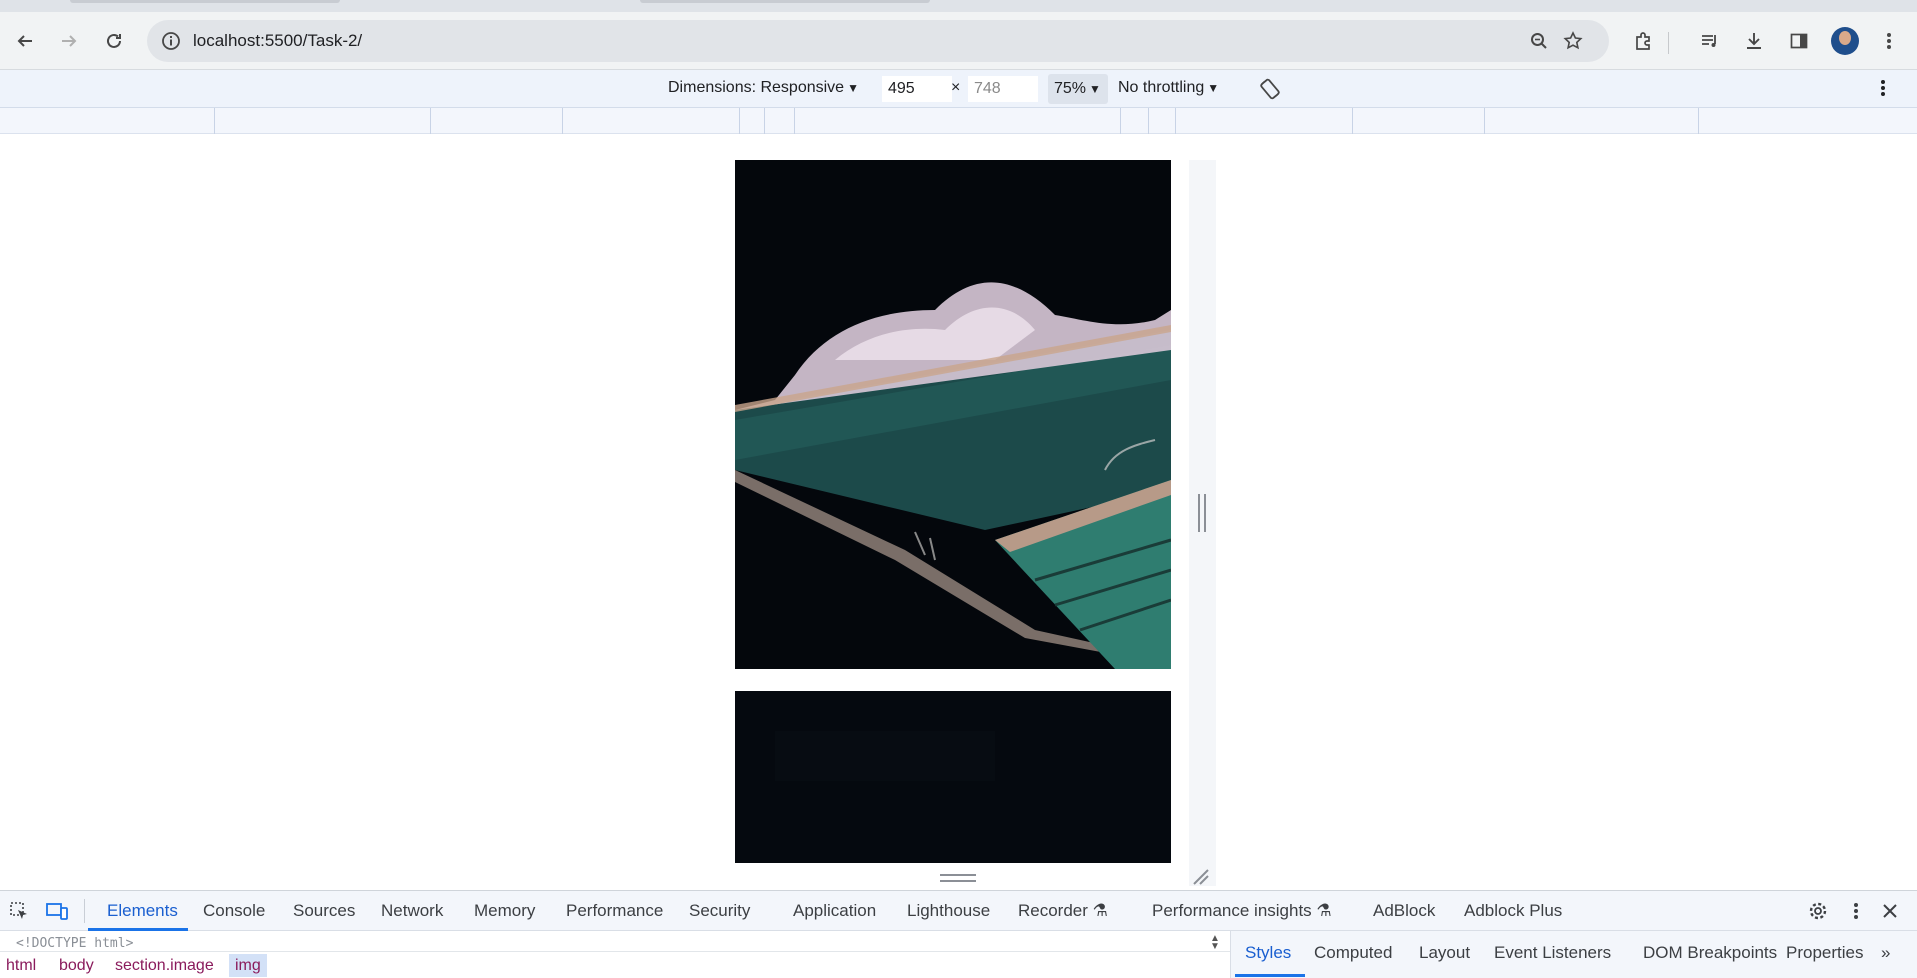 The image size is (1917, 978). Describe the element at coordinates (1202, 513) in the screenshot. I see `resize-handle-right` at that location.